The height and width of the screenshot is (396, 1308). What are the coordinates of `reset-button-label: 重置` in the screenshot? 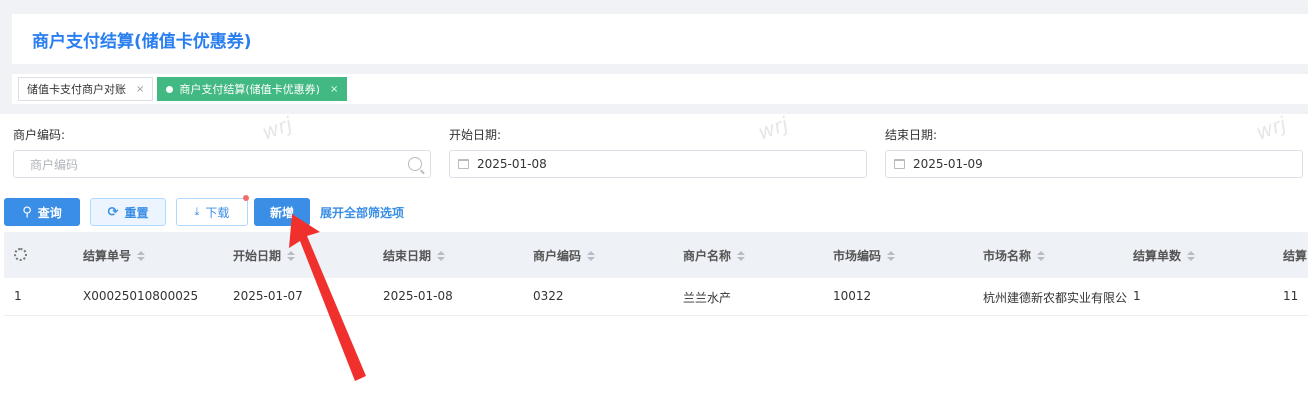 It's located at (136, 212).